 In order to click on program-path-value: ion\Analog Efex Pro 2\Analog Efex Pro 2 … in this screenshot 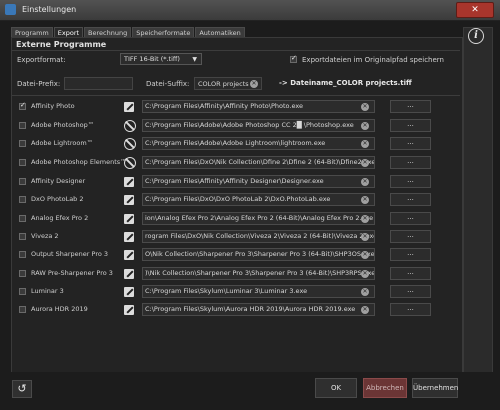, I will do `click(259, 218)`.